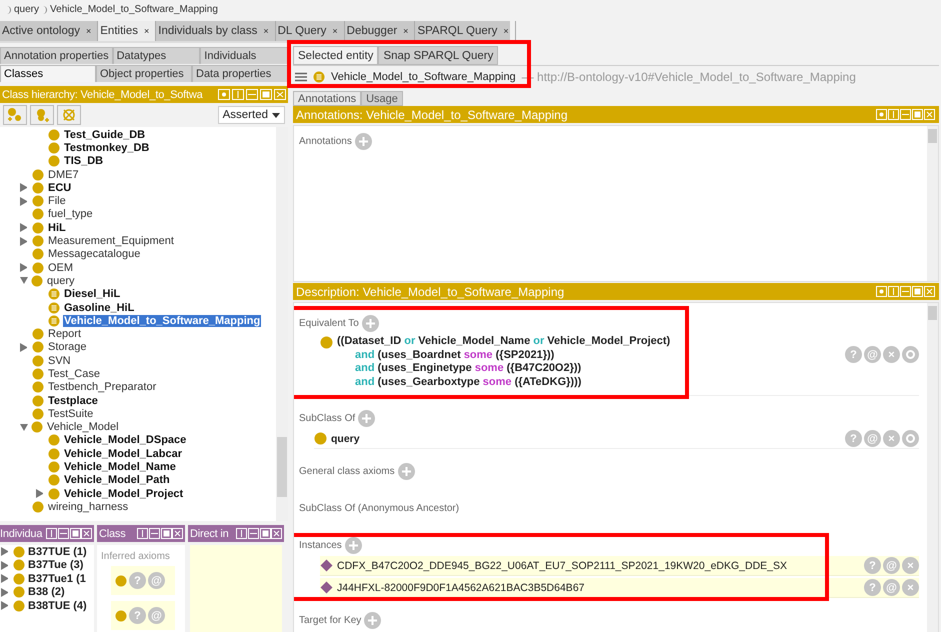  Describe the element at coordinates (64, 334) in the screenshot. I see `tree-item: Report` at that location.